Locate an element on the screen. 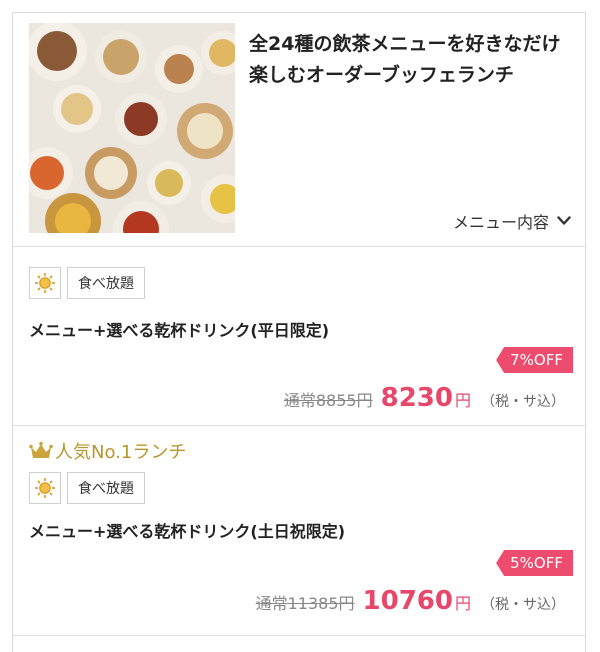 Image resolution: width=600 pixels, height=652 pixels. price-row: 通常11385円 10760 円 （税・サ込） is located at coordinates (410, 601).